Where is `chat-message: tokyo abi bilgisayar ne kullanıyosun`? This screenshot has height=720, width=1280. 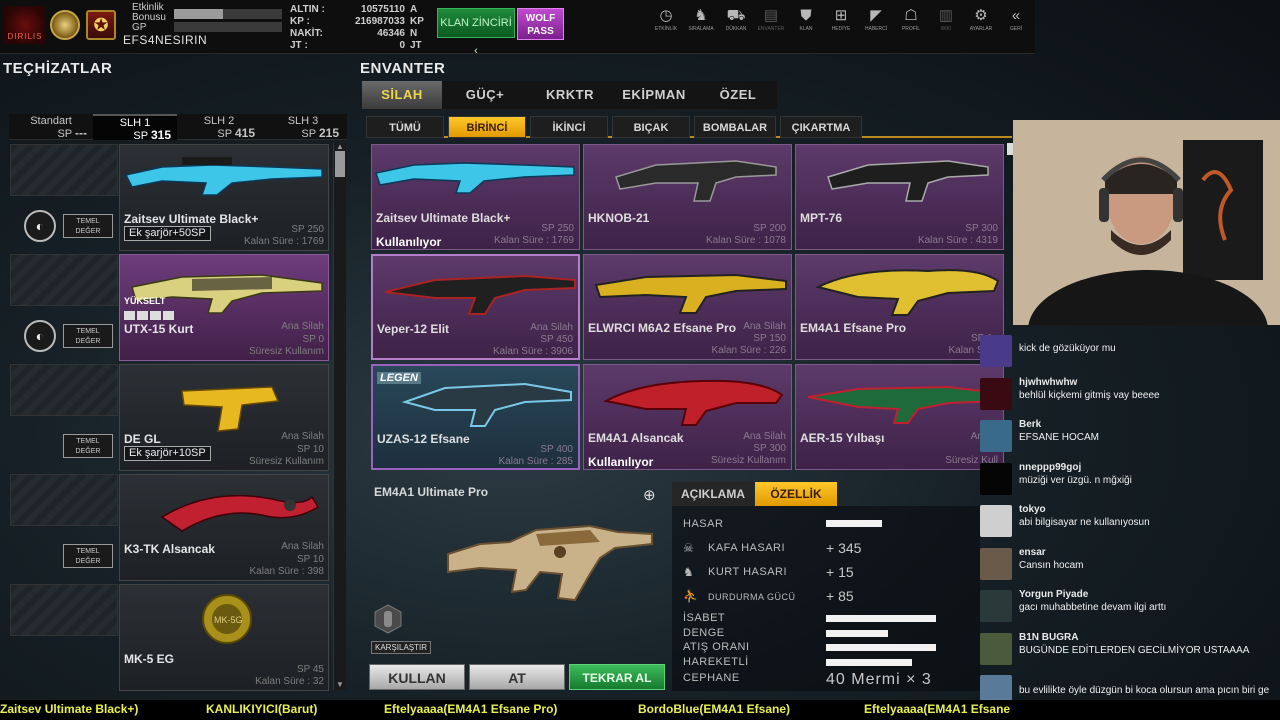
chat-message: tokyo abi bilgisayar ne kullanıyosun is located at coordinates (1127, 524).